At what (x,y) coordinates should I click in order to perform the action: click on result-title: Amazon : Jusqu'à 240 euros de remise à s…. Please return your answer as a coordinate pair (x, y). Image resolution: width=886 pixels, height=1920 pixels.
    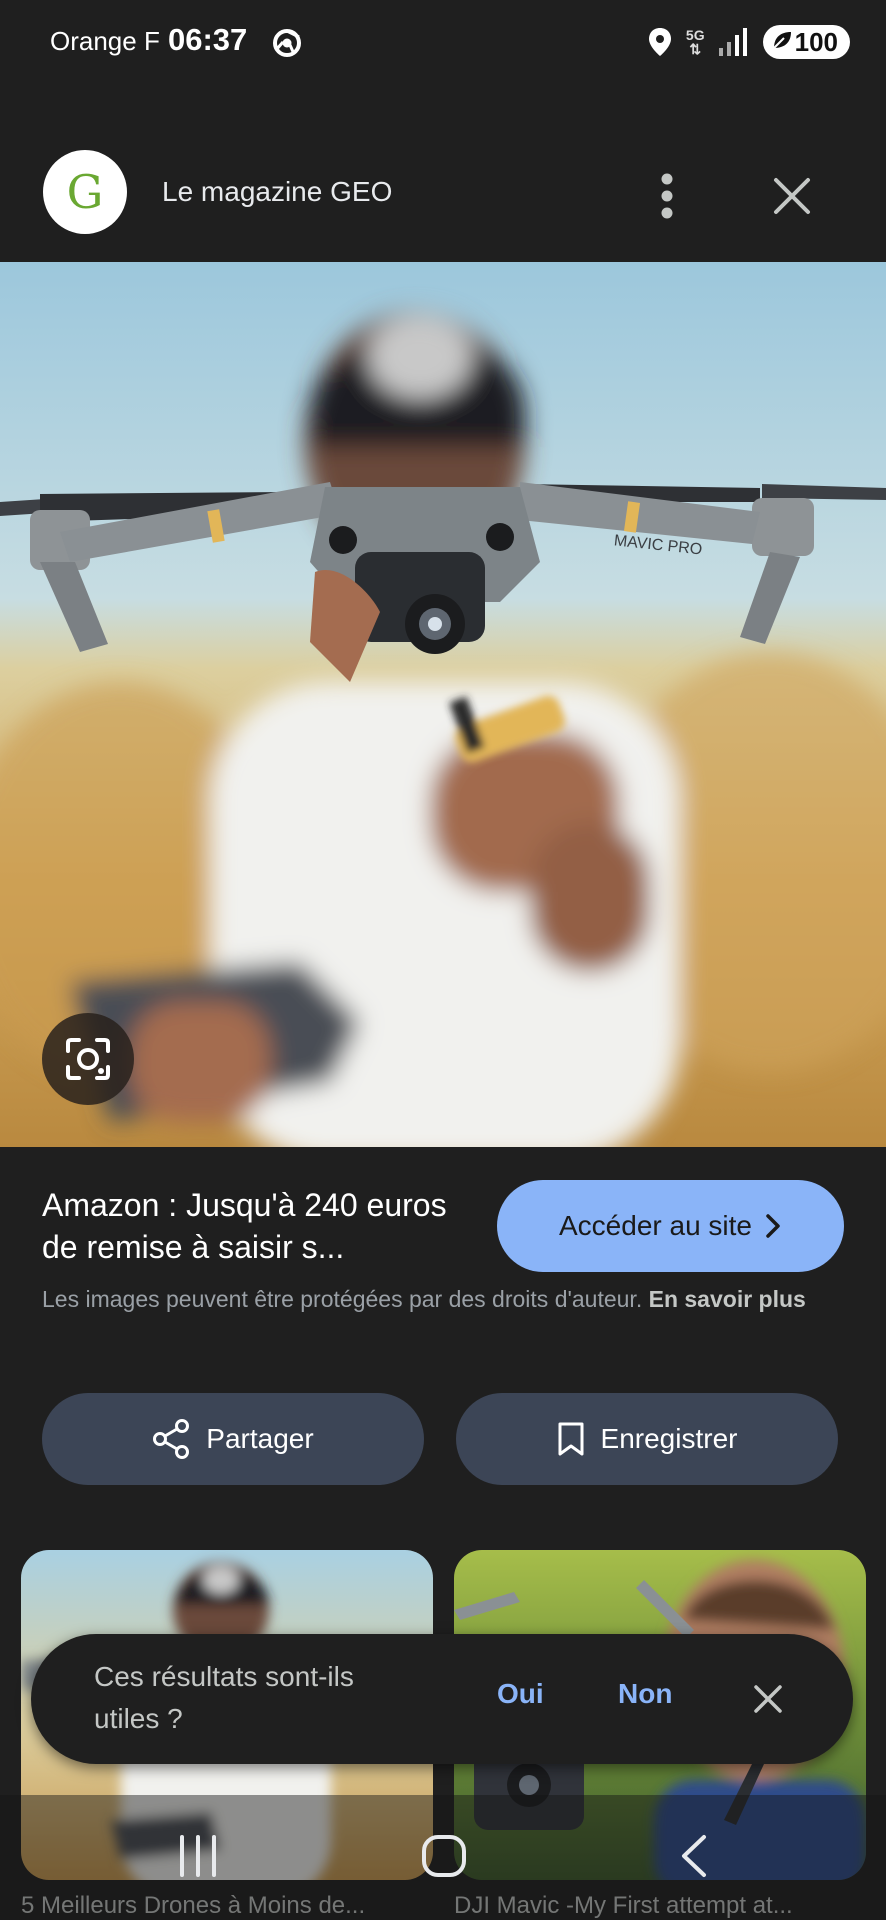
    Looking at the image, I should click on (252, 1226).